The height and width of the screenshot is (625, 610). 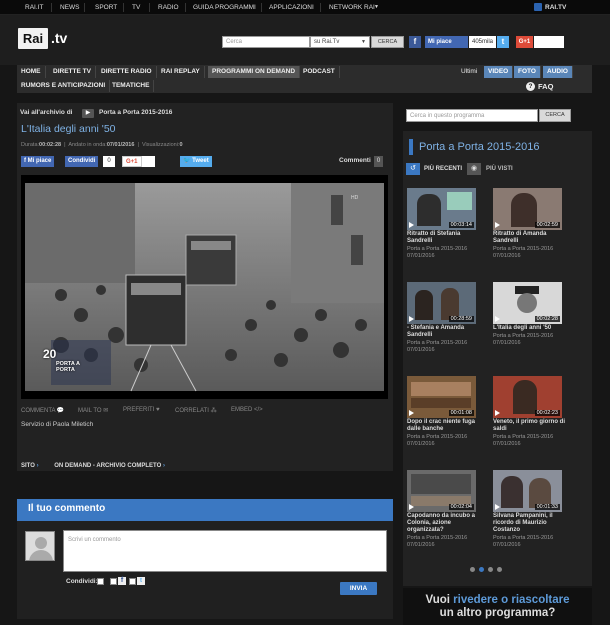 What do you see at coordinates (555, 115) in the screenshot?
I see `program-search-button: CERCA` at bounding box center [555, 115].